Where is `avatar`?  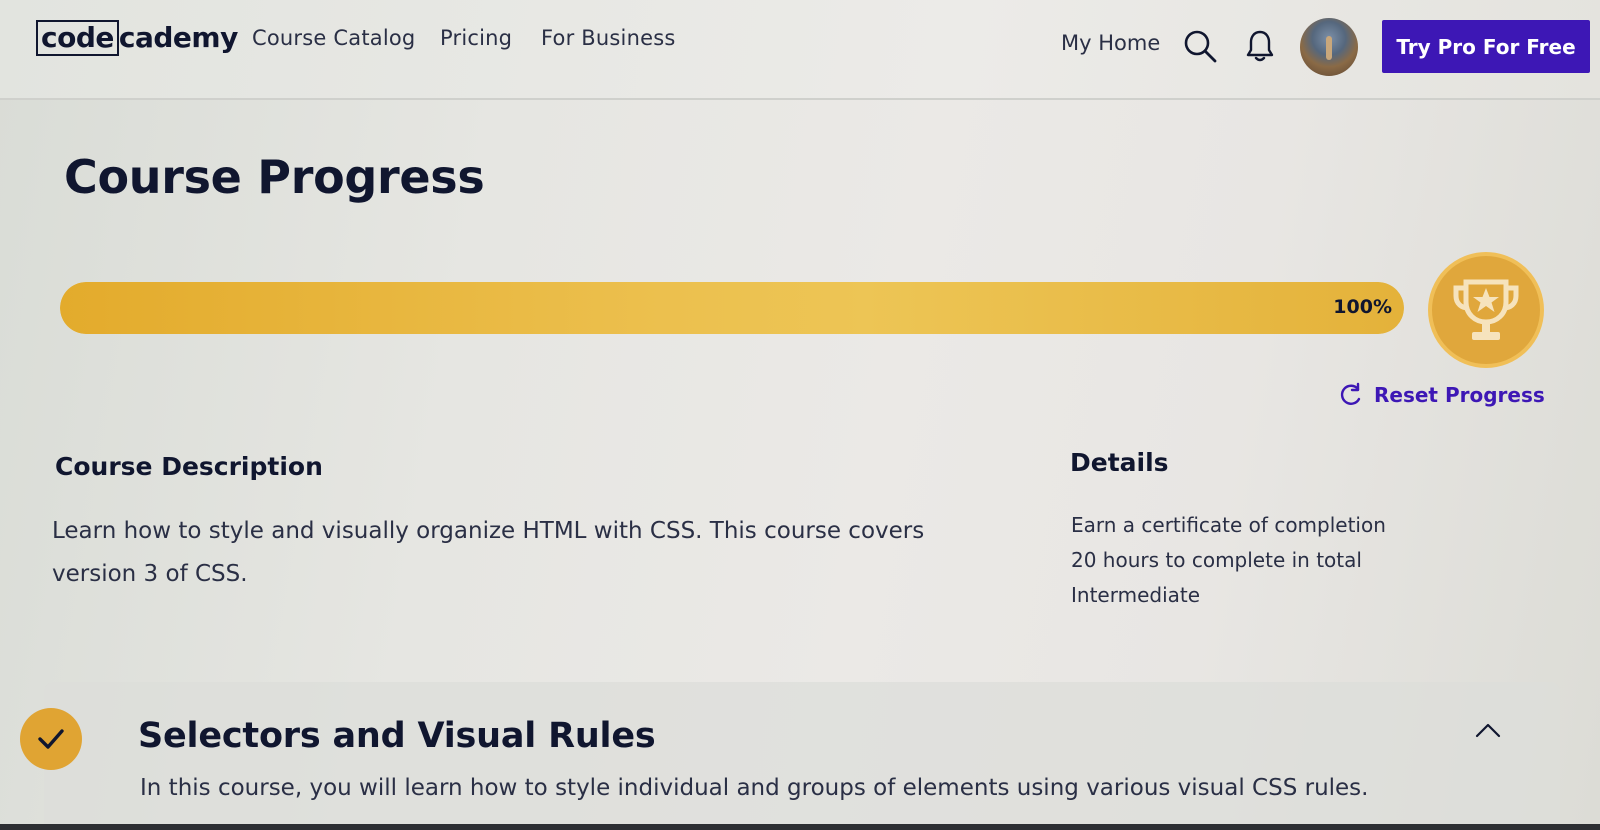
avatar is located at coordinates (1329, 47).